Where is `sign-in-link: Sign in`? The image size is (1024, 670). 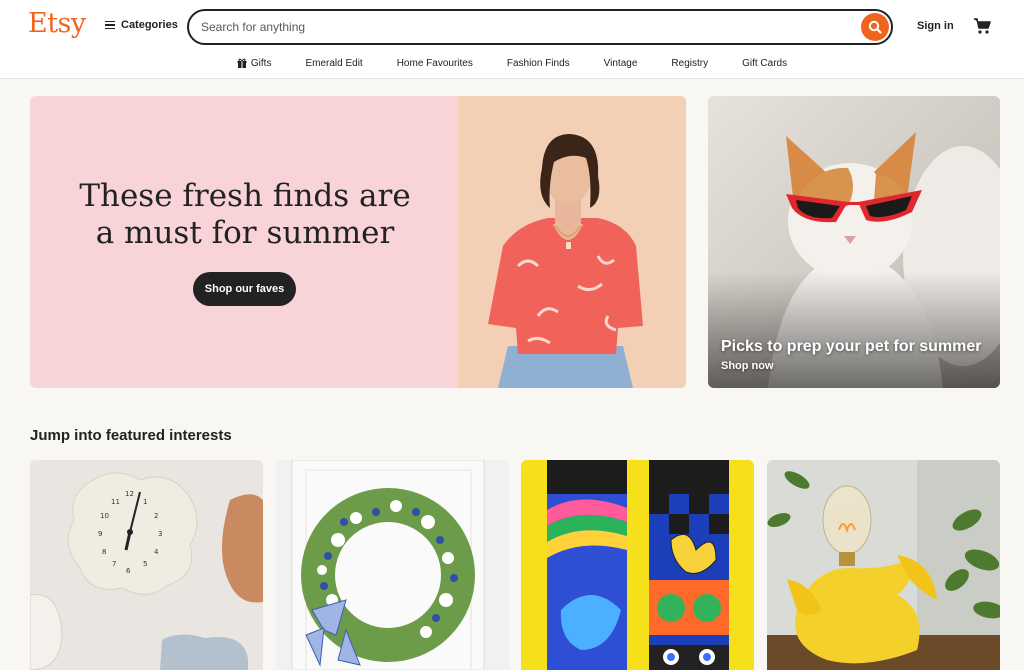
sign-in-link: Sign in is located at coordinates (935, 26).